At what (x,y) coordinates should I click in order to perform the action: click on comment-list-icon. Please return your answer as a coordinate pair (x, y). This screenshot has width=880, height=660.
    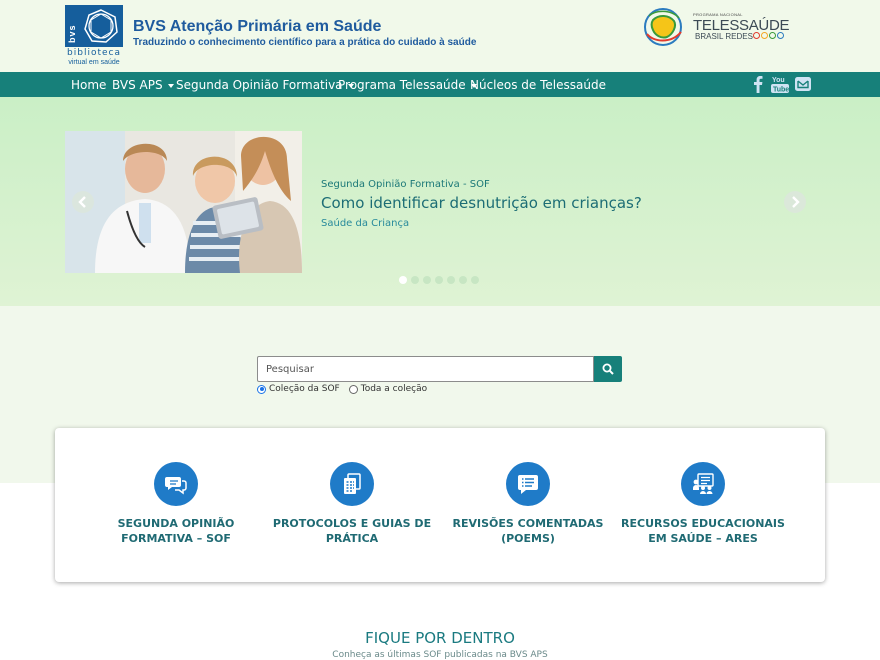
    Looking at the image, I should click on (528, 484).